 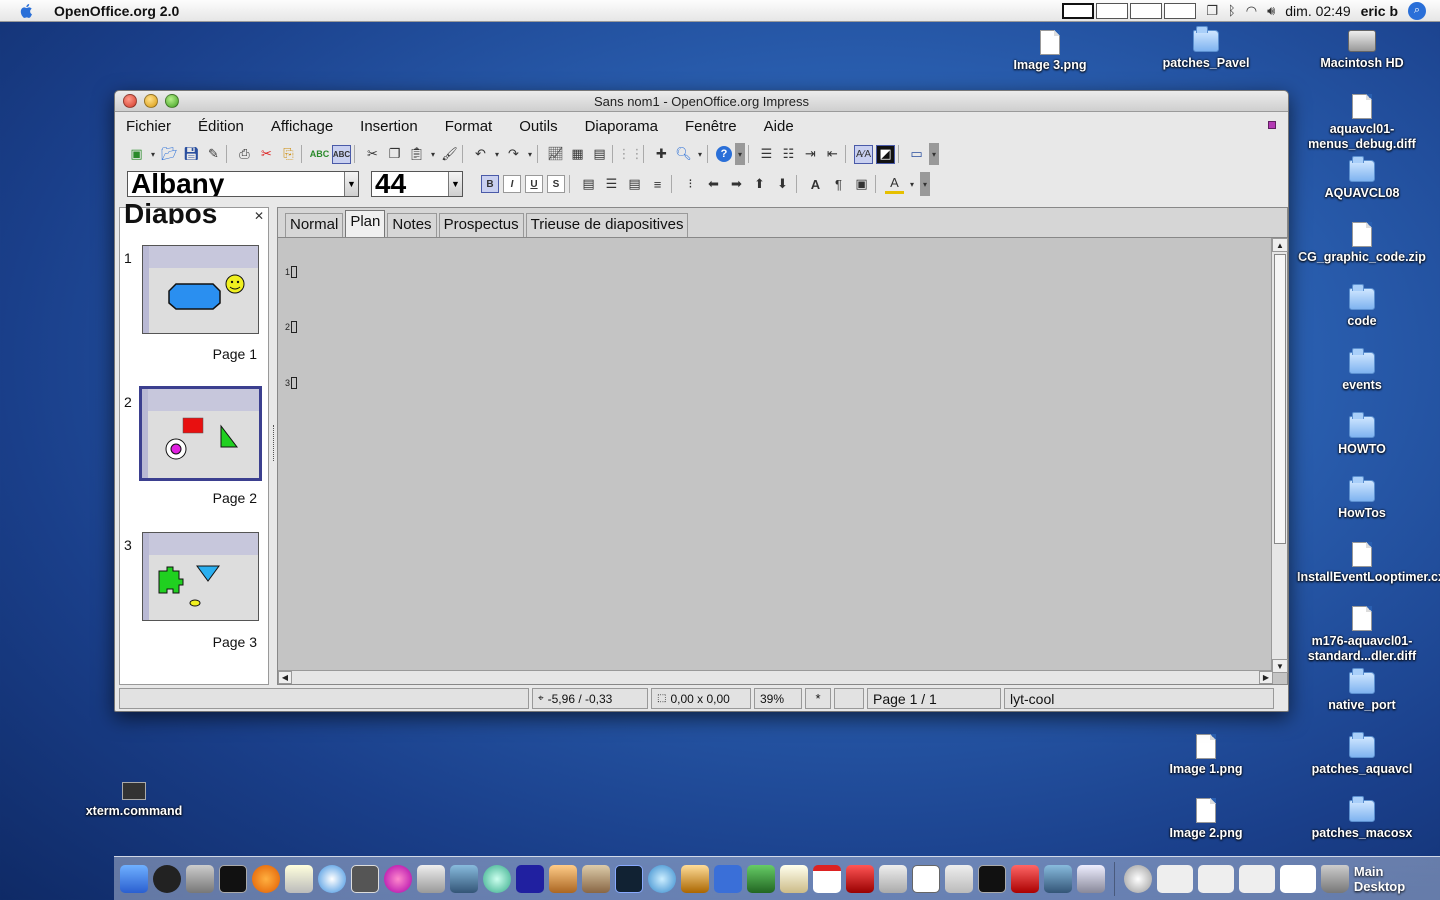 I want to click on underline-button: U, so click(x=534, y=184).